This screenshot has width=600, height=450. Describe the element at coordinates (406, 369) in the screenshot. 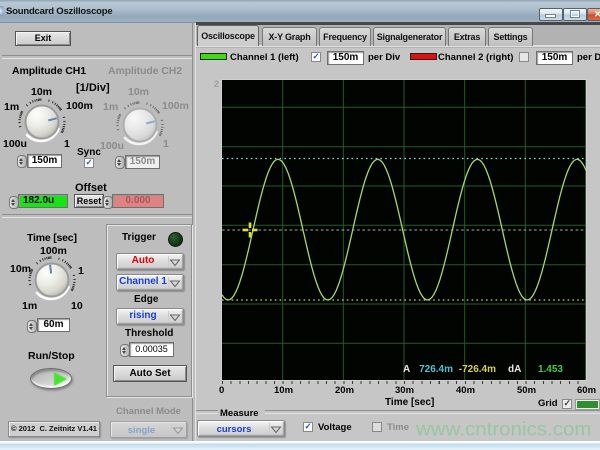

I see `svg-text: A` at that location.